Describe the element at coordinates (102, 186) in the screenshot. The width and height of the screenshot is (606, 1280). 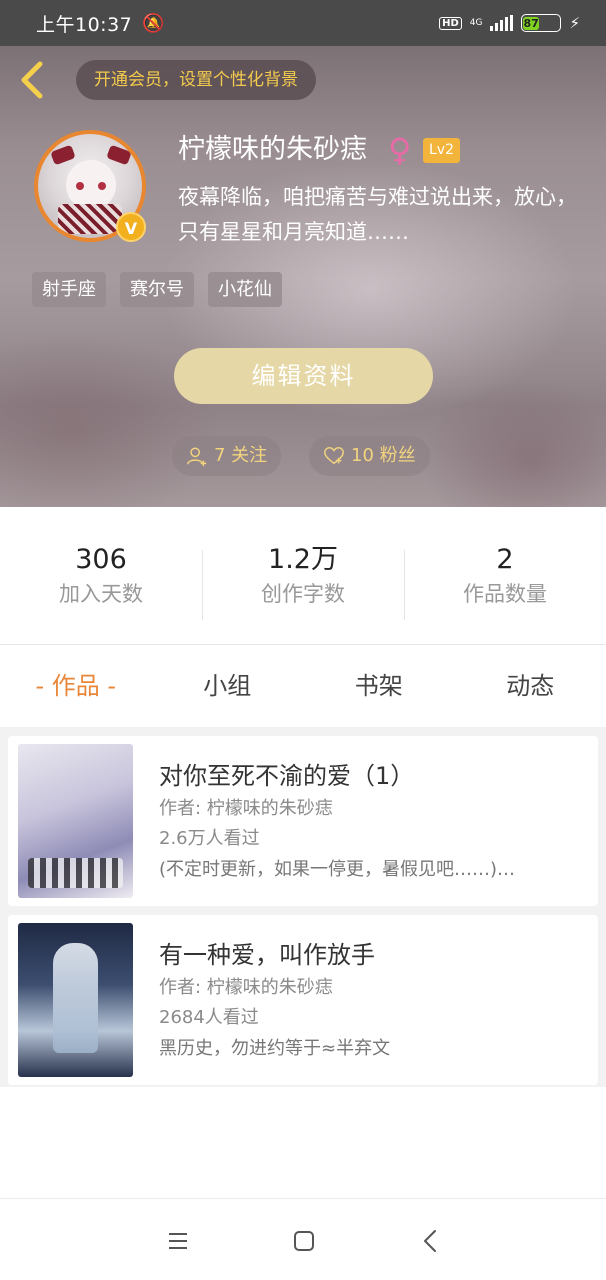
I see `avatar-eye-right` at that location.